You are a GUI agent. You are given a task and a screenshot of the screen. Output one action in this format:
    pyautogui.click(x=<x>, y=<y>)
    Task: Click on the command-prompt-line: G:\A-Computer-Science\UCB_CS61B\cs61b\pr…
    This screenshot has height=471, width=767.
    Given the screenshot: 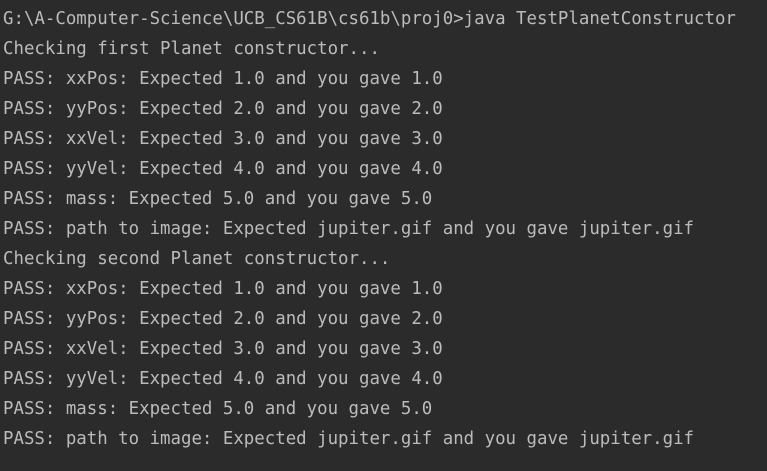 What is the action you would take?
    pyautogui.click(x=369, y=19)
    